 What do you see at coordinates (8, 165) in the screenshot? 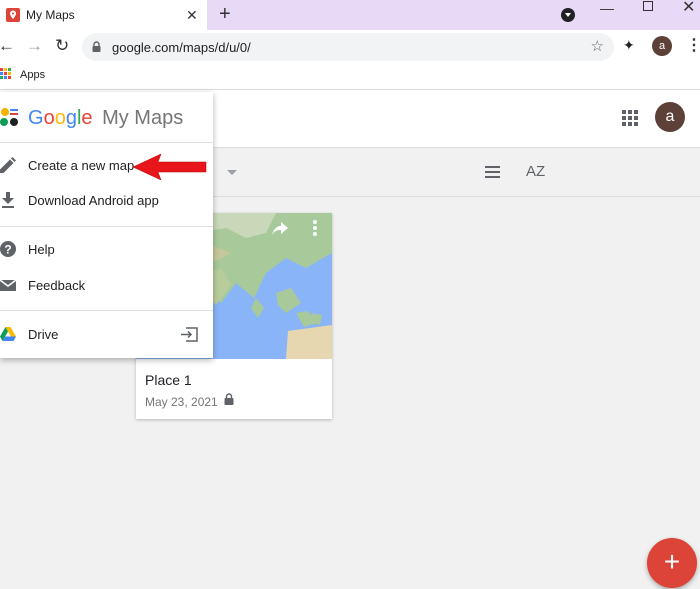
I see `pencil-icon` at bounding box center [8, 165].